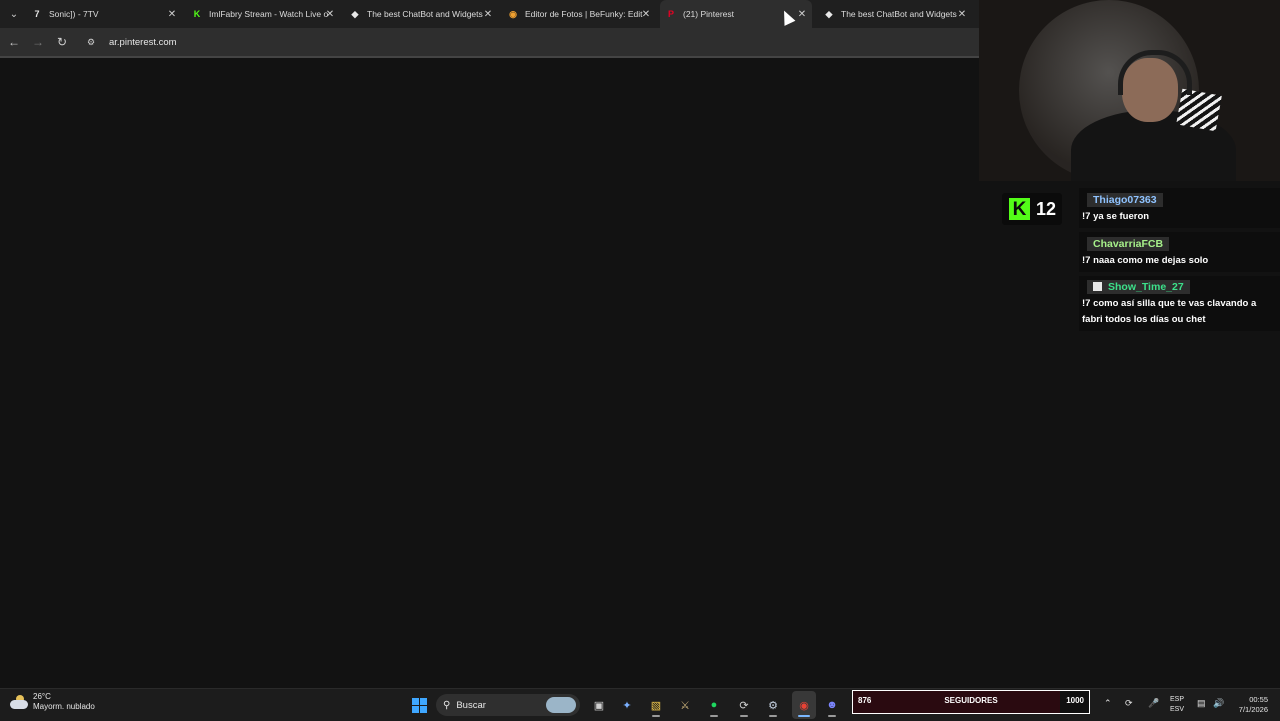  Describe the element at coordinates (42, 696) in the screenshot. I see `weather-temp: 26°C` at that location.